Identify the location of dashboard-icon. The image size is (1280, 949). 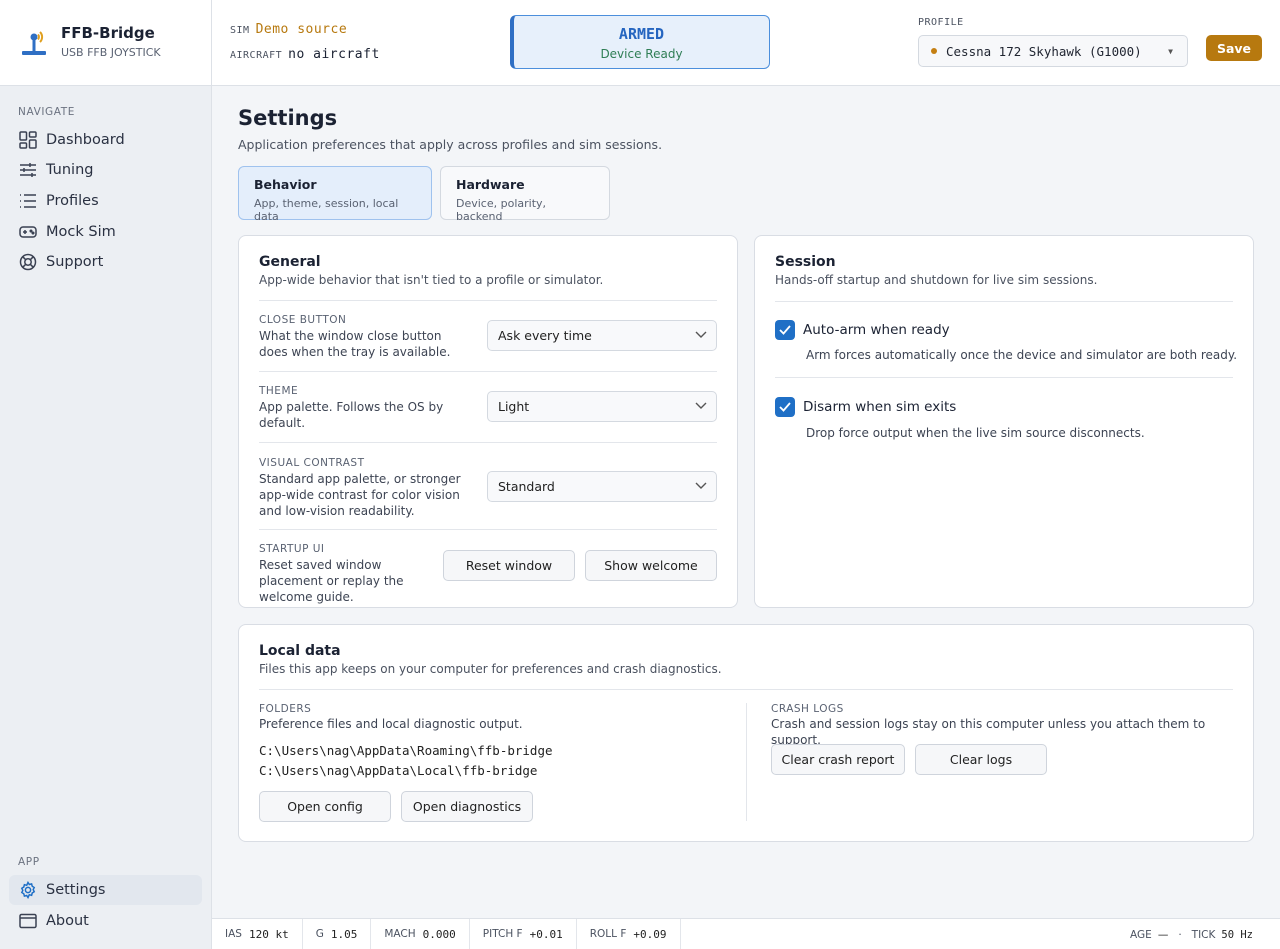
(27, 140).